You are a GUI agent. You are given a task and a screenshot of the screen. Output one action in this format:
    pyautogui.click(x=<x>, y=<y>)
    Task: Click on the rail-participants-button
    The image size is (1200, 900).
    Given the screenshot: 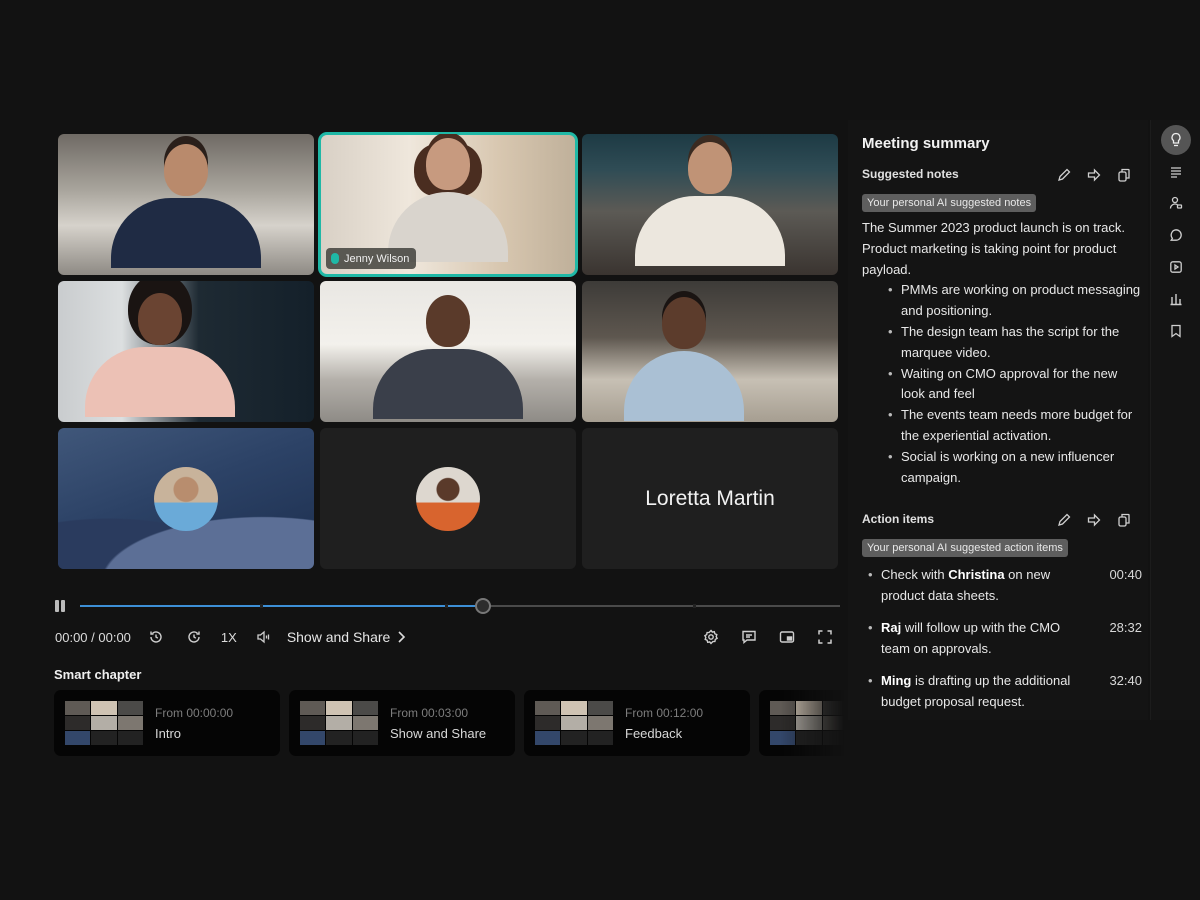 What is the action you would take?
    pyautogui.click(x=1176, y=203)
    